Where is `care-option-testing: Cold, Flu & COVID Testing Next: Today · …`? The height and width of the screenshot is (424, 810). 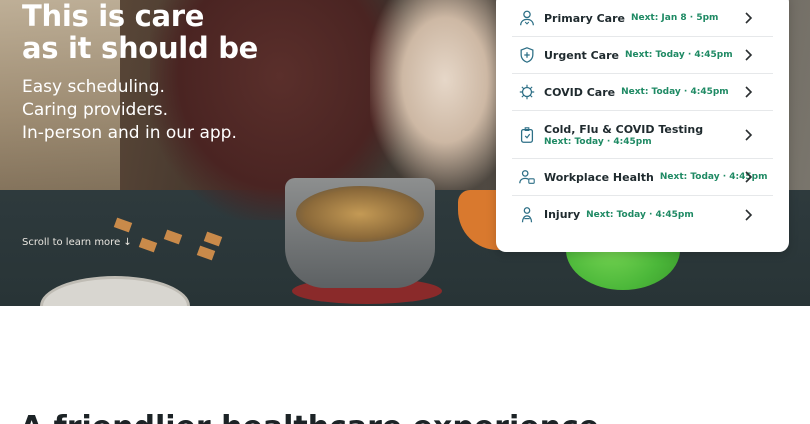 care-option-testing: Cold, Flu & COVID Testing Next: Today · … is located at coordinates (642, 135).